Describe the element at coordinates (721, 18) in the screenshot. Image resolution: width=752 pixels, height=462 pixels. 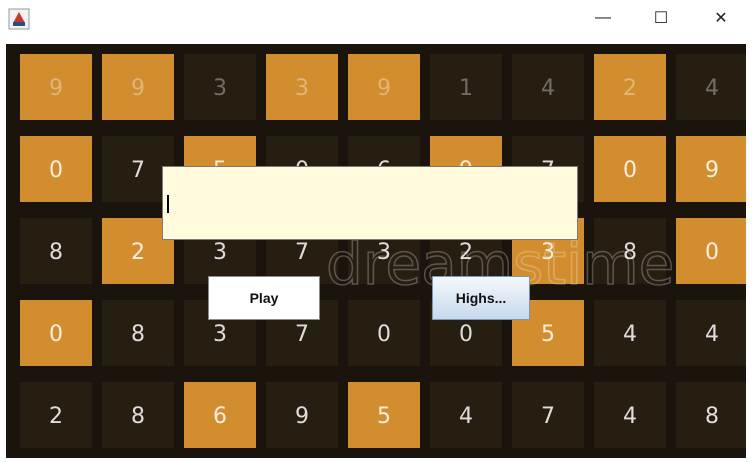
I see `close-button: ✕` at that location.